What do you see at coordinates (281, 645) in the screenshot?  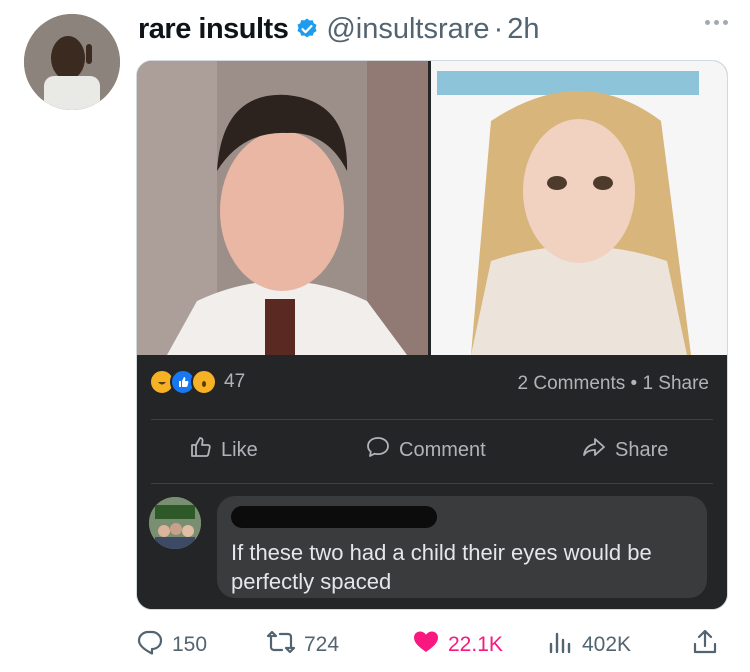 I see `retweet-icon` at bounding box center [281, 645].